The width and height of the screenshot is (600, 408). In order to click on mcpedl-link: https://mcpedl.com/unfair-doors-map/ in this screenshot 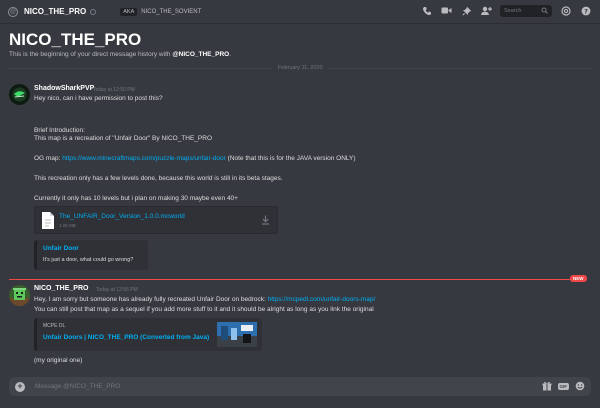, I will do `click(322, 299)`.